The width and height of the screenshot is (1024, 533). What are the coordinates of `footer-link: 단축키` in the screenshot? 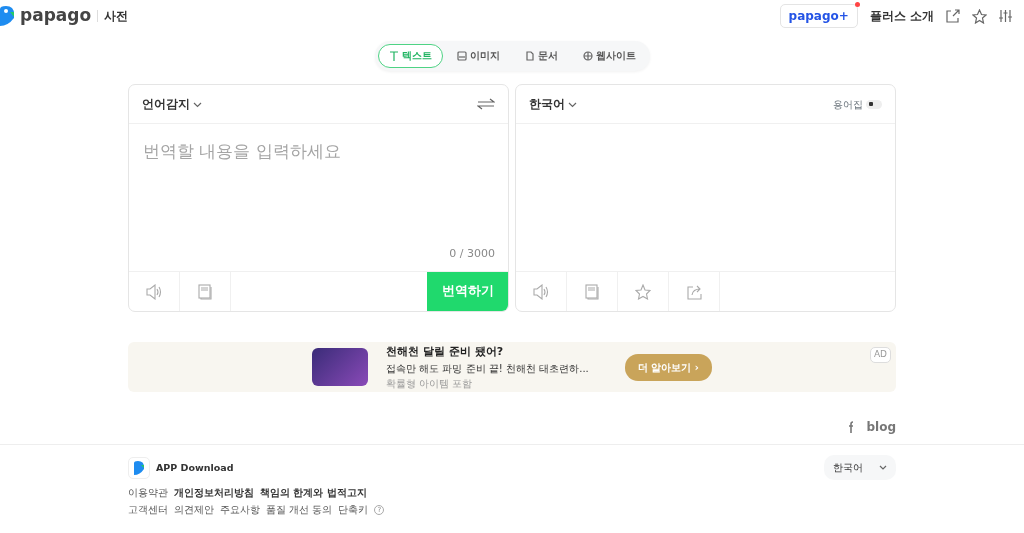 It's located at (353, 510).